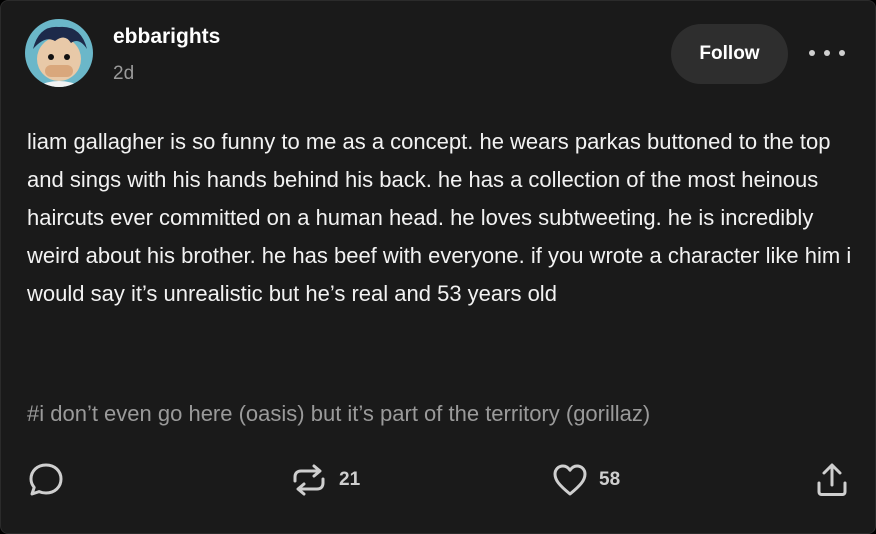  What do you see at coordinates (610, 479) in the screenshot?
I see `like-count: 58` at bounding box center [610, 479].